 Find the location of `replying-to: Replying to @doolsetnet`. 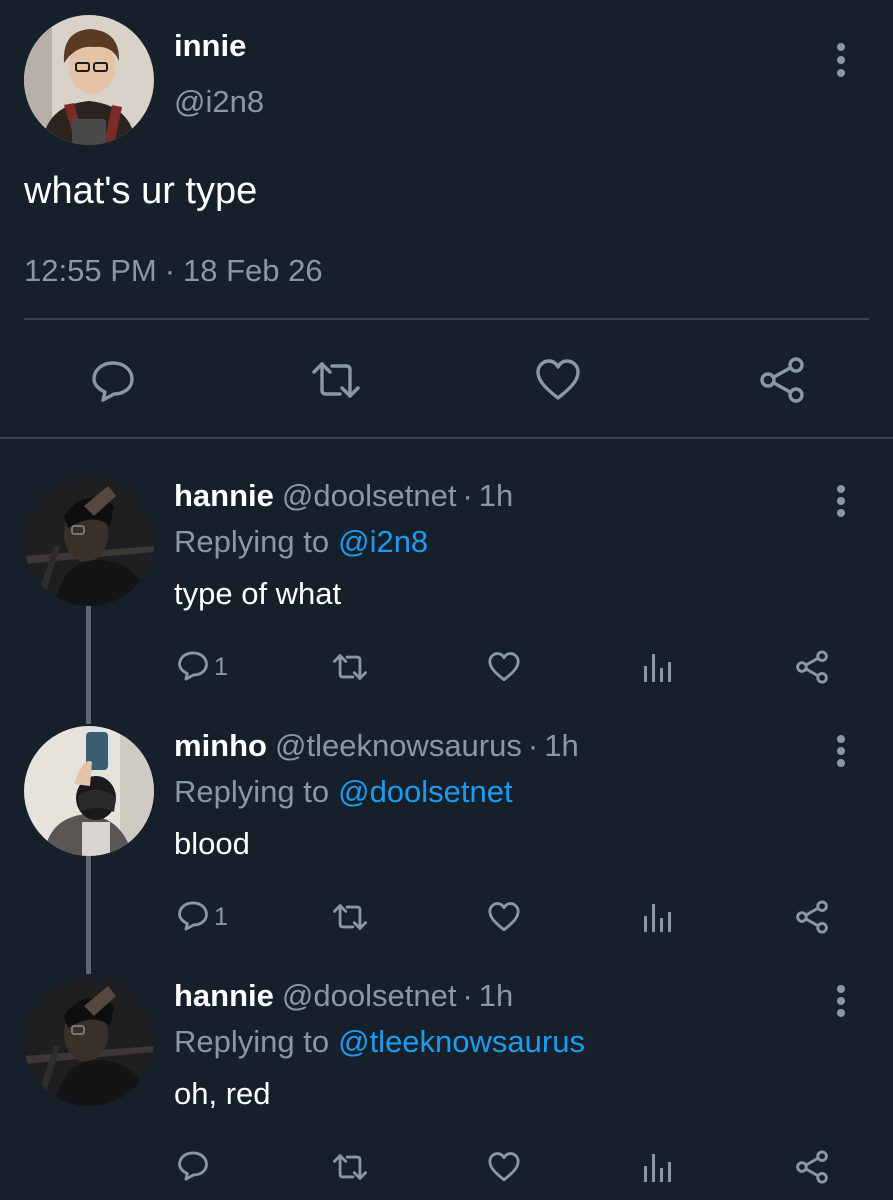

replying-to: Replying to @doolsetnet is located at coordinates (343, 792).